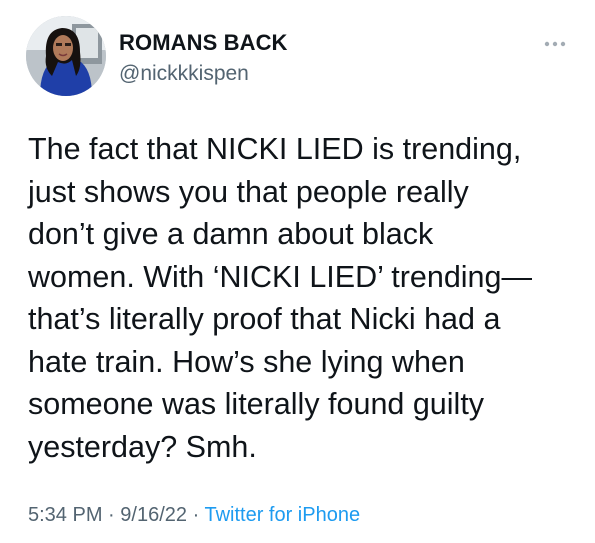  I want to click on tweet-text-line: hate train. How’s she lying when, so click(246, 361).